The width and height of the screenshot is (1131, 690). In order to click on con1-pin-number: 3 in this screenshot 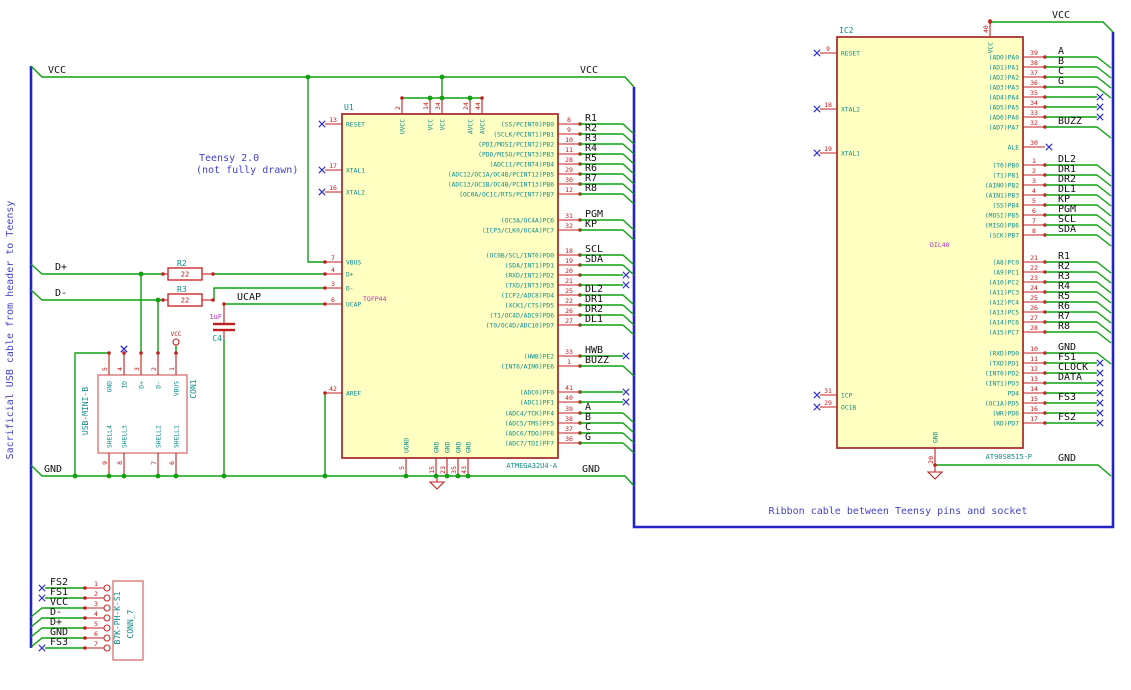, I will do `click(137, 369)`.